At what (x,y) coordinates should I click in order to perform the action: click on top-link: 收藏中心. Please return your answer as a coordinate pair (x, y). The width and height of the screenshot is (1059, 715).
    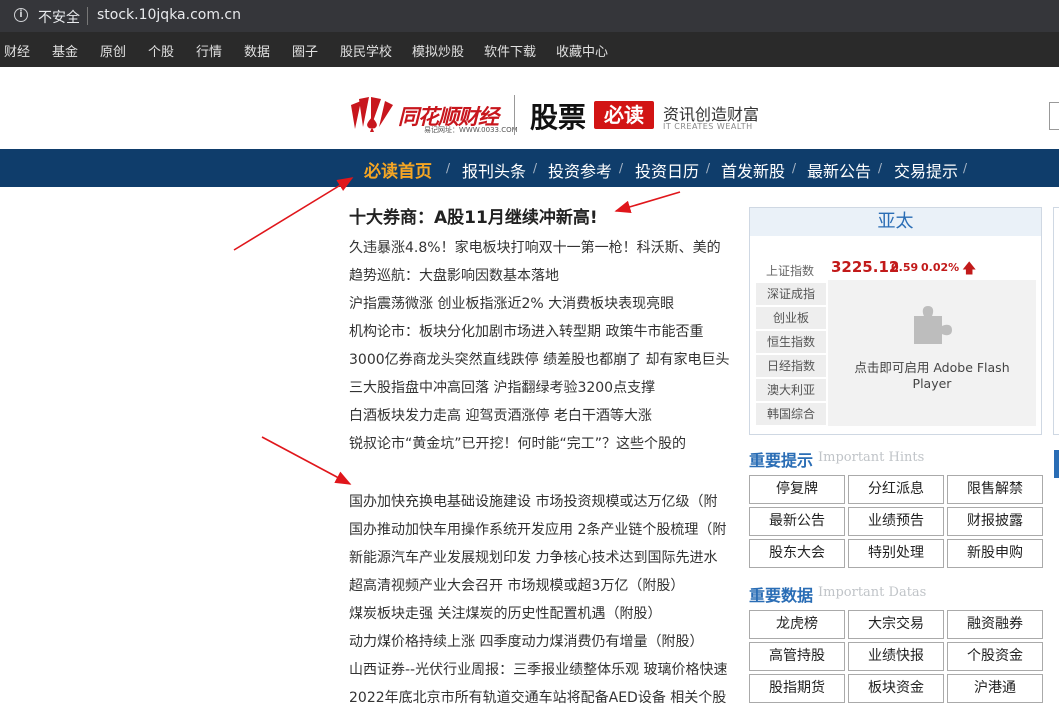
    Looking at the image, I should click on (582, 50).